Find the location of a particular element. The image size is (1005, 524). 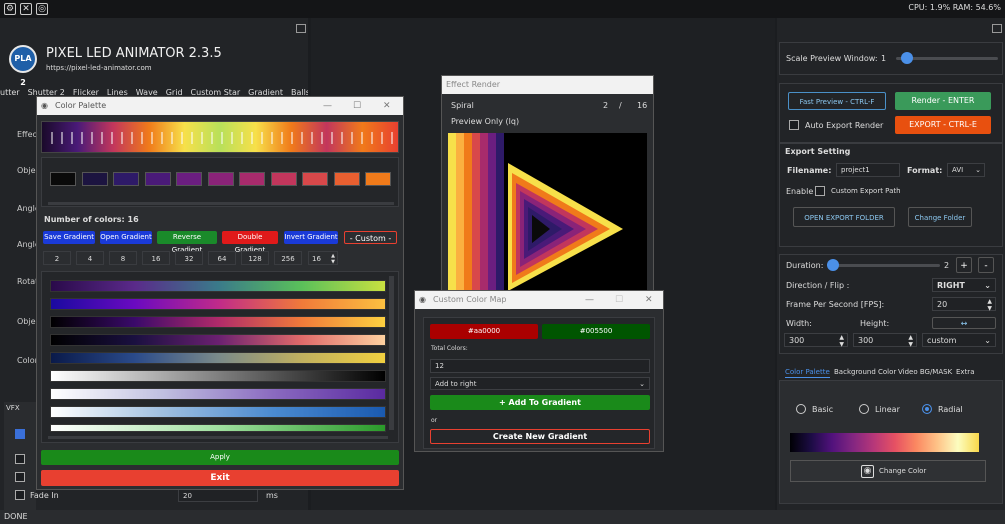

gradient-stops is located at coordinates (221, 138).